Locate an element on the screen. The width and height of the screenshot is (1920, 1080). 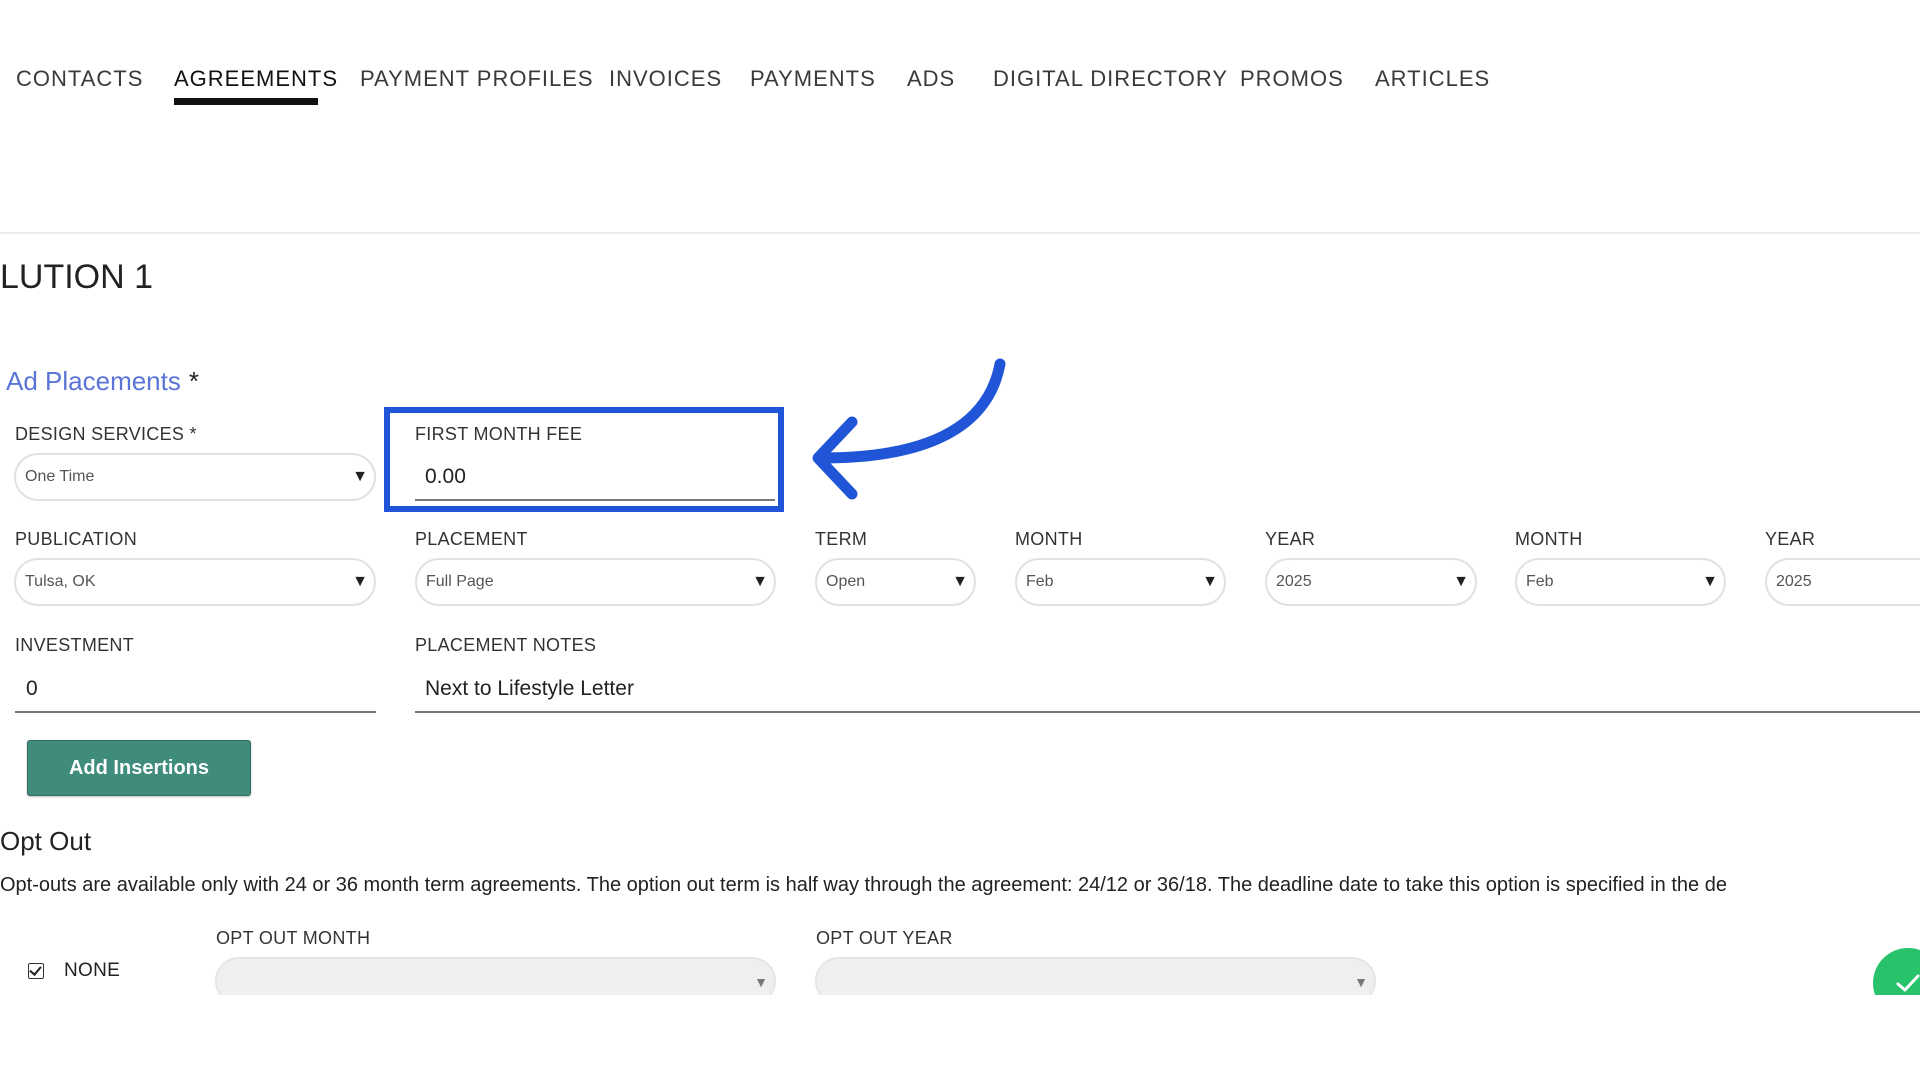
opt-out-year-label: OPT OUT YEAR is located at coordinates (884, 938).